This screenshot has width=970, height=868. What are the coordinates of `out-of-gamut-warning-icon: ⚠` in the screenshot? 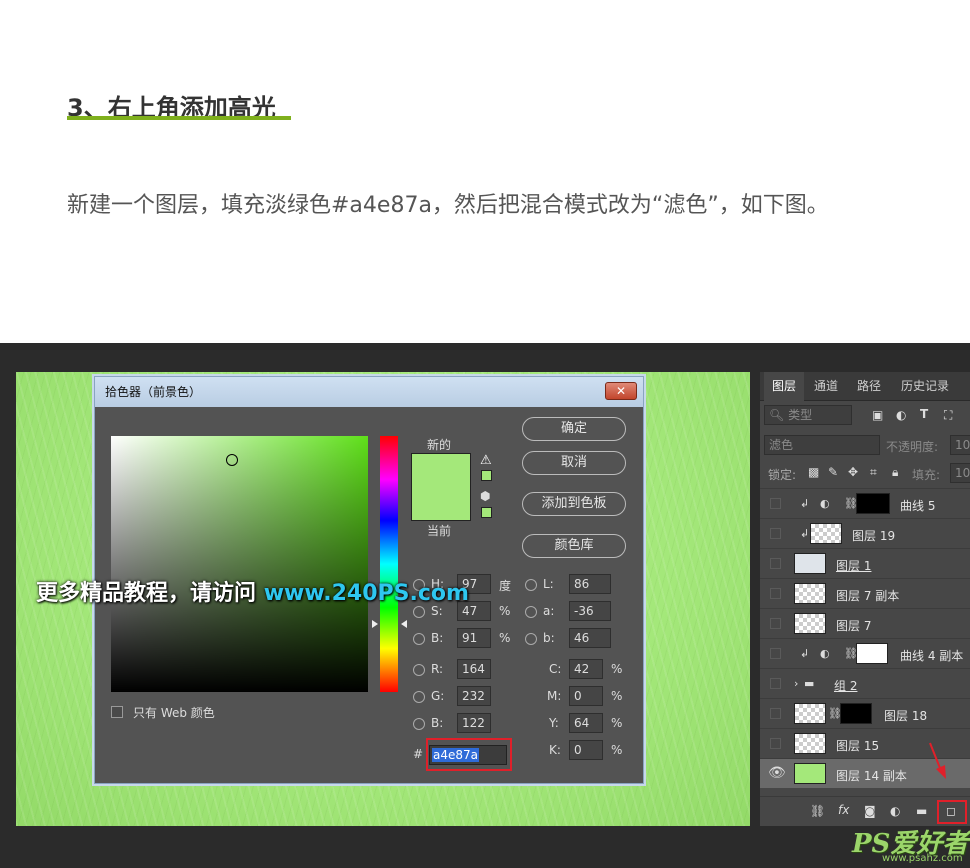 It's located at (486, 460).